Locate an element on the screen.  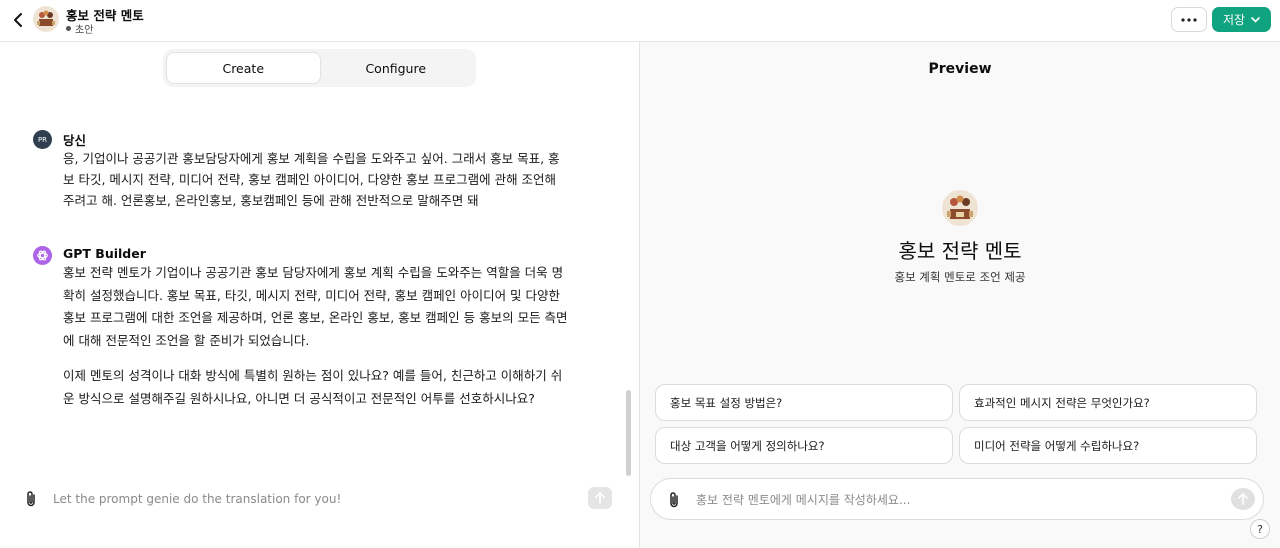
openai-logo-icon is located at coordinates (42, 255).